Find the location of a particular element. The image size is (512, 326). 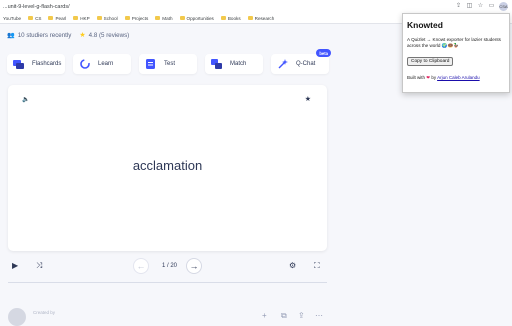

creator-name: Created by is located at coordinates (44, 312).